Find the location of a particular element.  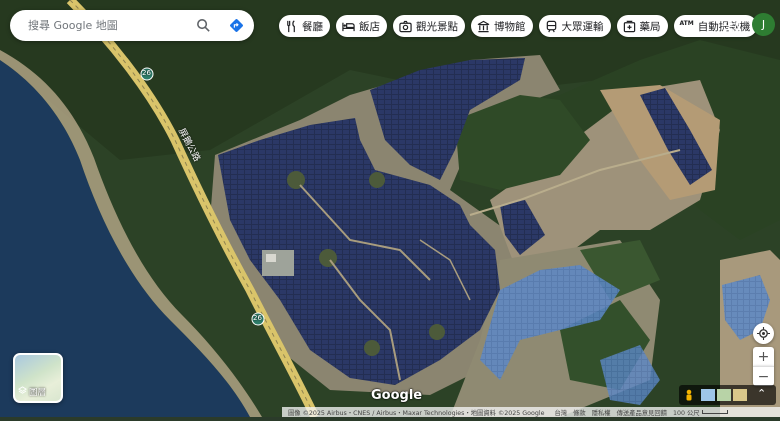

minus-icon: − is located at coordinates (763, 376).